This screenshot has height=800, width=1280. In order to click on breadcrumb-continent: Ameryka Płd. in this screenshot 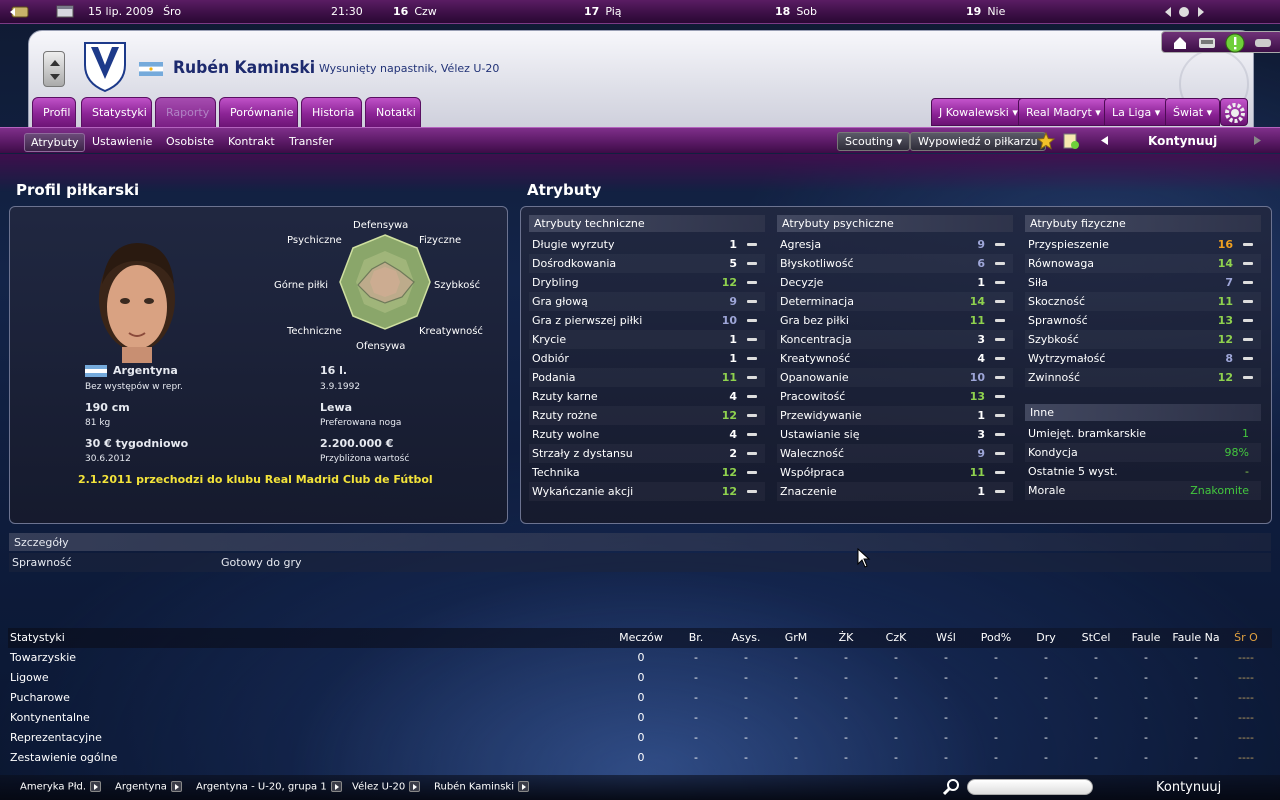, I will do `click(61, 787)`.